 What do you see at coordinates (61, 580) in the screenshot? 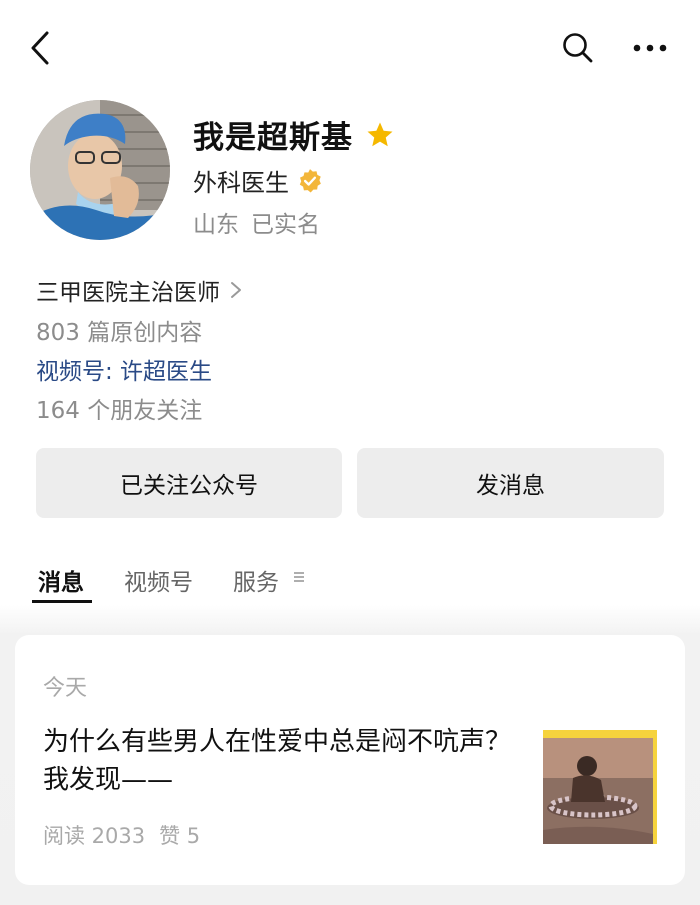
I see `tab-messages: 消息` at bounding box center [61, 580].